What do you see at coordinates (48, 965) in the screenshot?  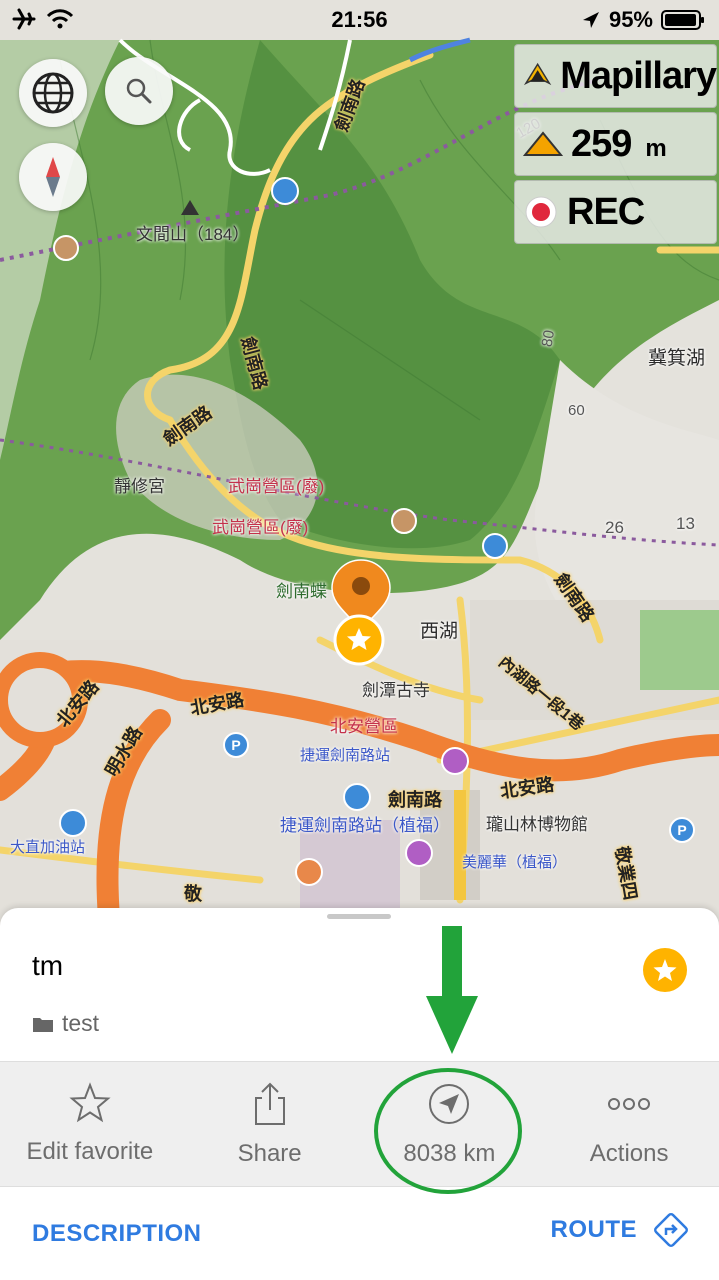 I see `favorite-title: tm` at bounding box center [48, 965].